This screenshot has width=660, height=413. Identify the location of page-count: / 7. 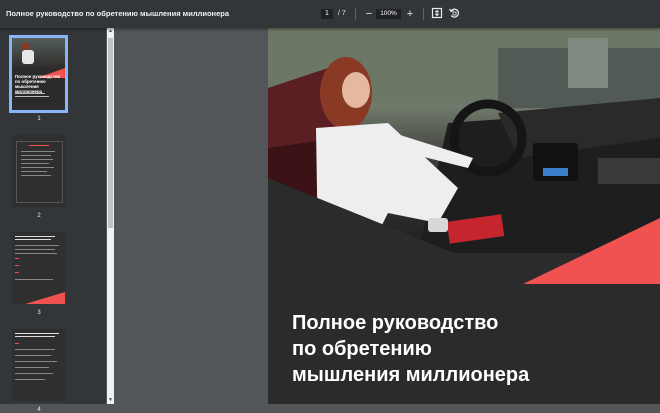
(342, 14).